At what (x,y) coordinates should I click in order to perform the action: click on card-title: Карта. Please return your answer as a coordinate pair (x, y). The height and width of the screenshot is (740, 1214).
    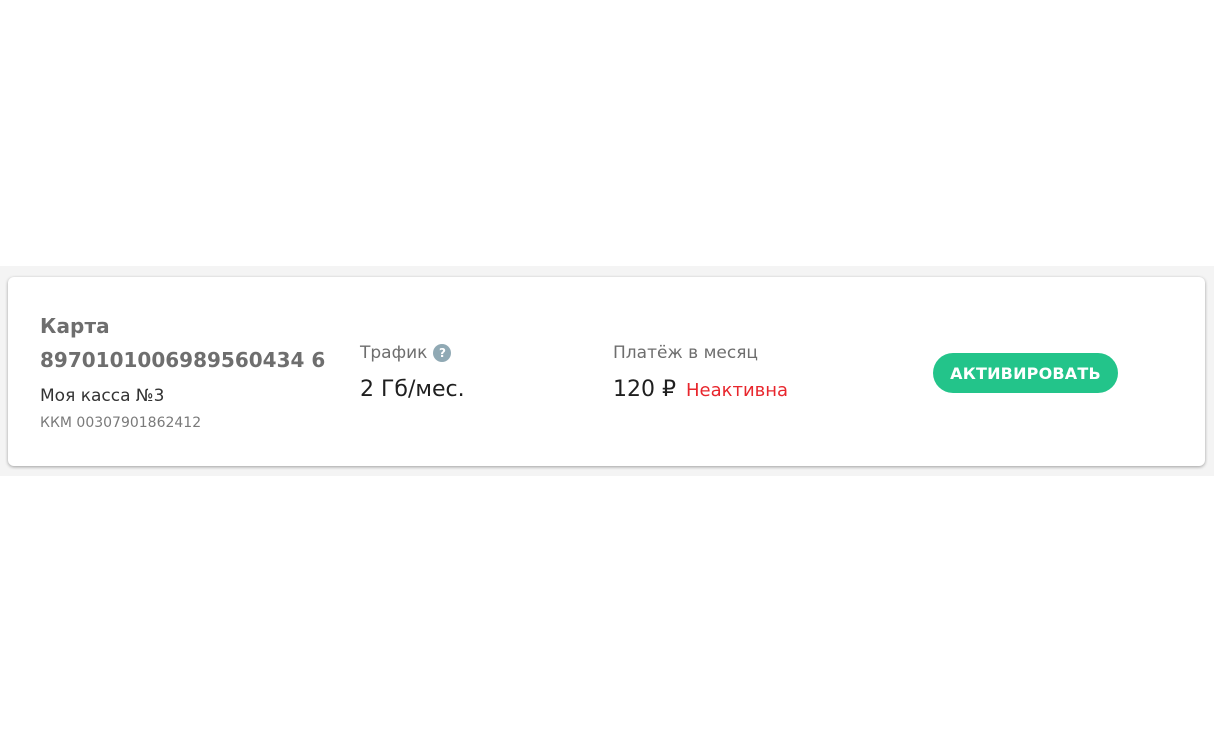
    Looking at the image, I should click on (75, 326).